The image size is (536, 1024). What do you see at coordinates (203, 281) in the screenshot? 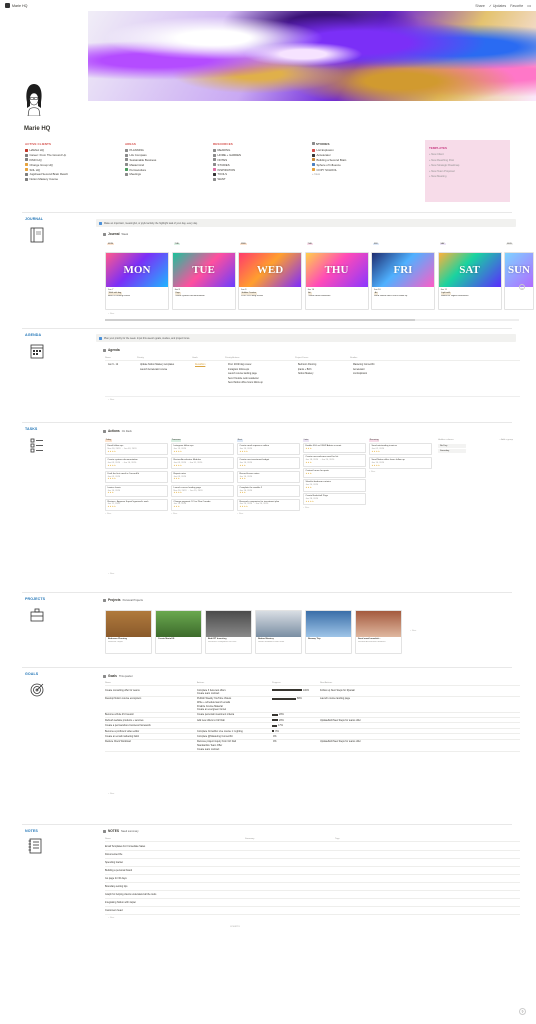
I see `journal-card: TUE Jan 8 Yoga Create systems documentation` at bounding box center [203, 281].